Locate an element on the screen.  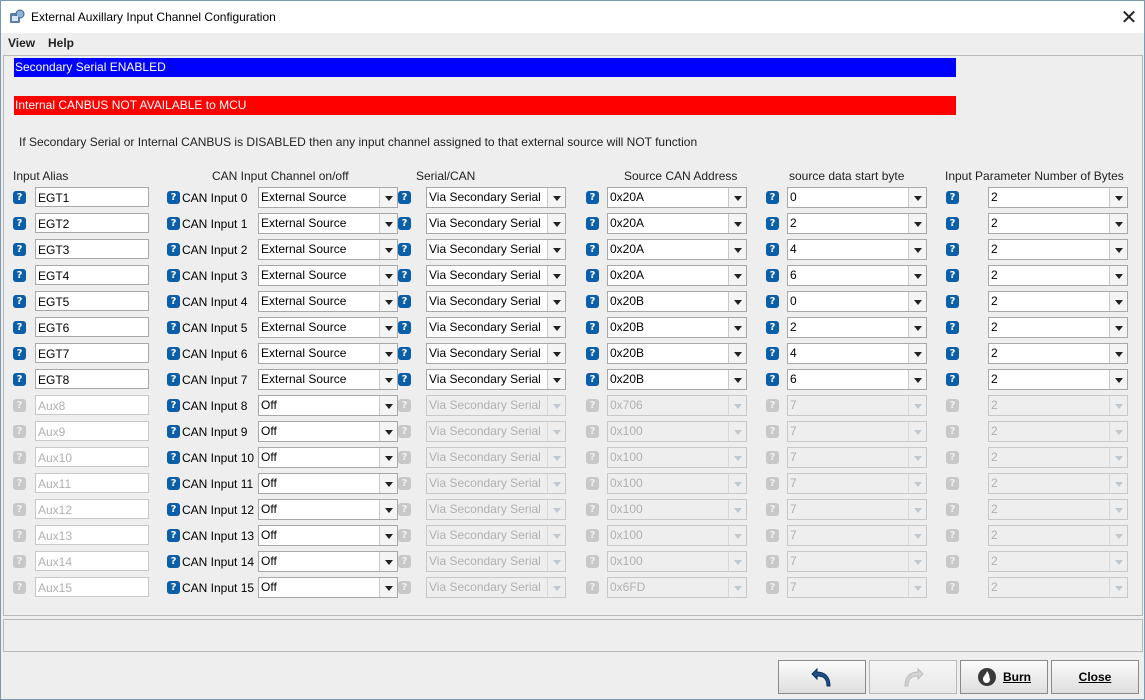
alias-input: EGT4 is located at coordinates (92, 275).